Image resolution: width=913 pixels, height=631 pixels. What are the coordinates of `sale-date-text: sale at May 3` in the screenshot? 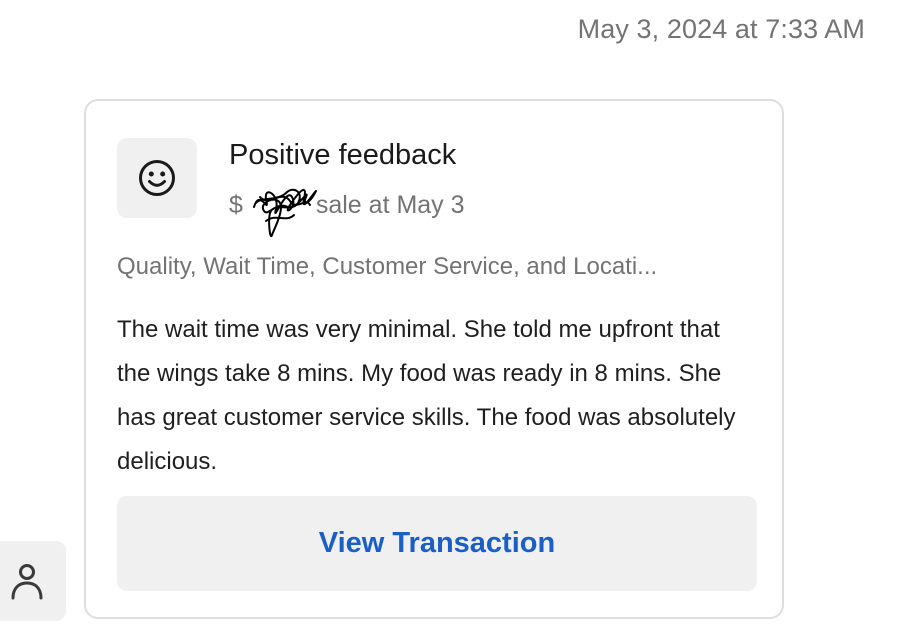 It's located at (386, 205).